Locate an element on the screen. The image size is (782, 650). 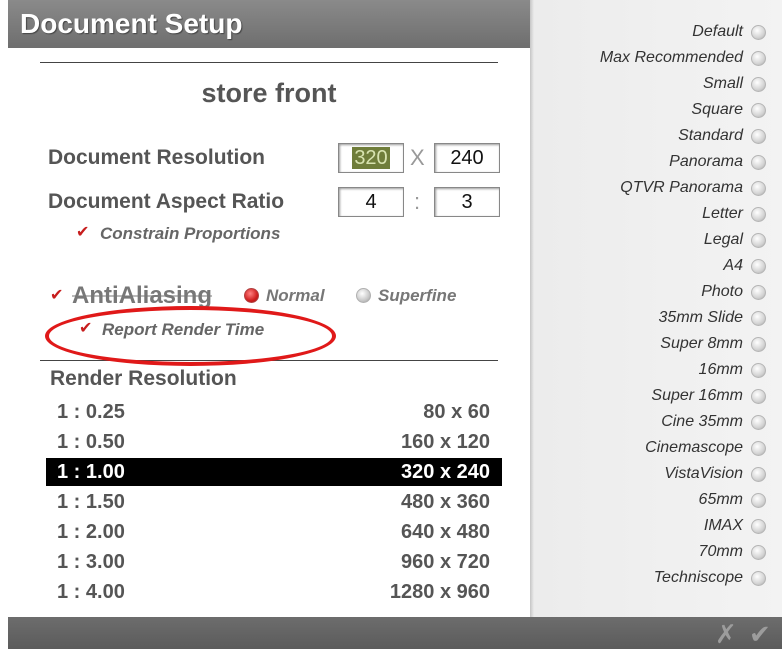
preset-label: Panorama is located at coordinates (706, 161).